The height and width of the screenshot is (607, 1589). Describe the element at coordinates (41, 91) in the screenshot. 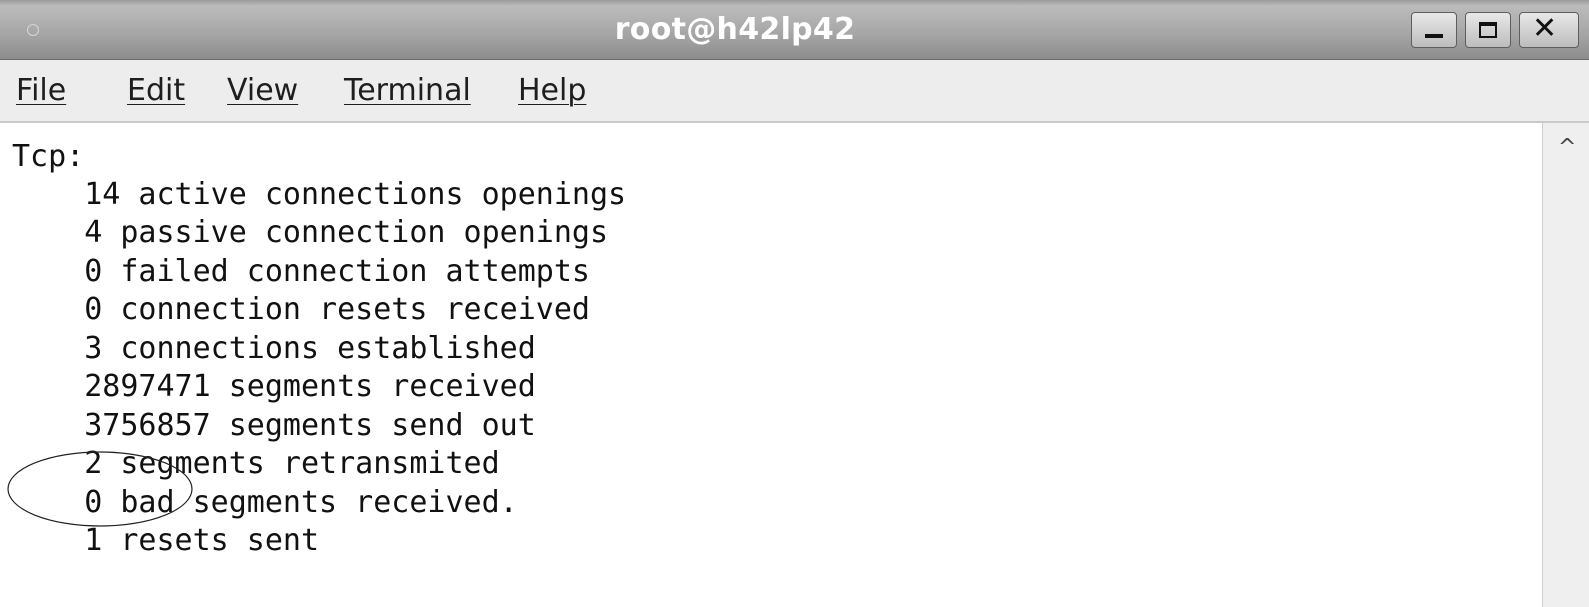

I see `menu-file: File` at that location.